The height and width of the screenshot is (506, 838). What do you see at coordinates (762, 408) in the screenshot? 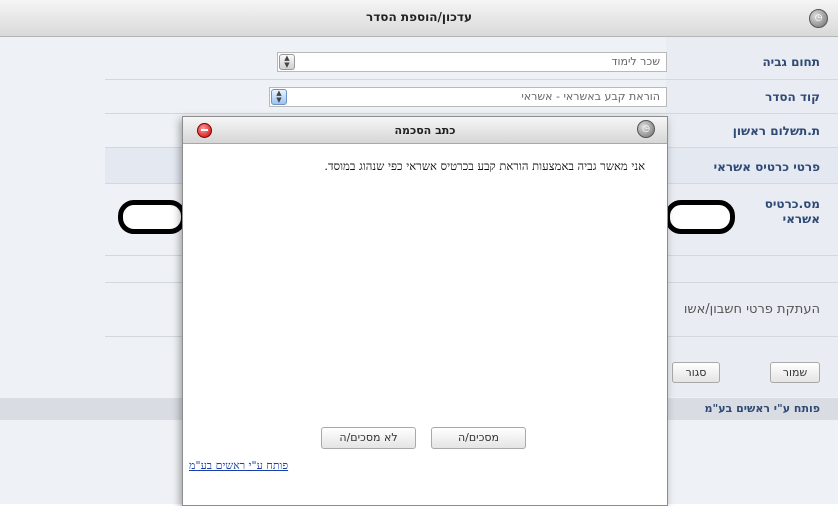
I see `opened-by-text: פותח ע"י ראשים בע"מ` at bounding box center [762, 408].